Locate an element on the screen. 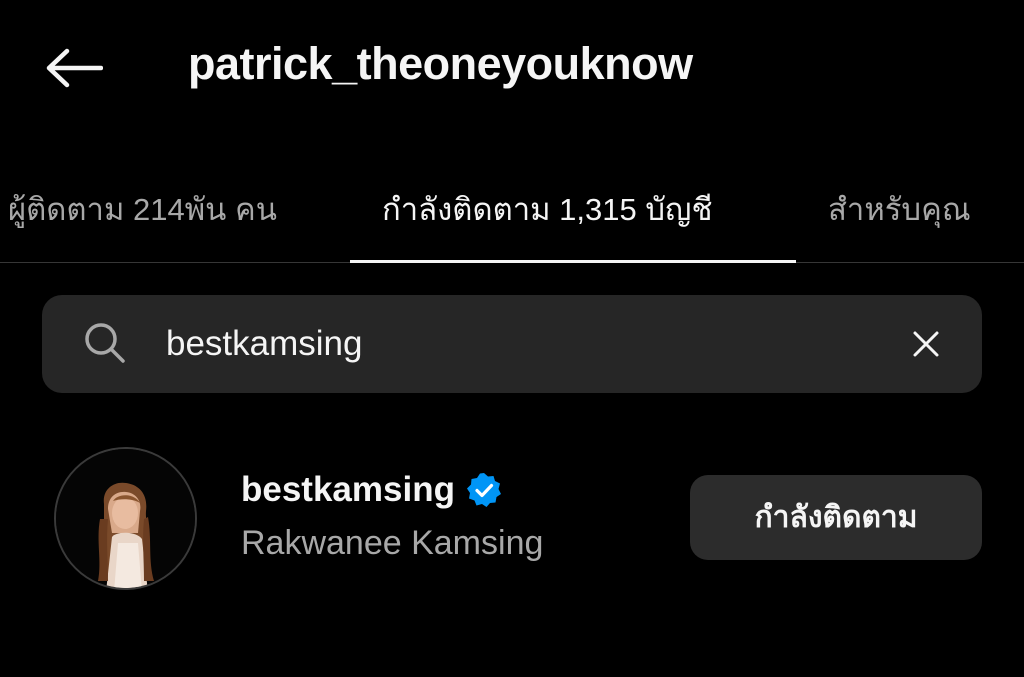  arrow-left-icon is located at coordinates (74, 68).